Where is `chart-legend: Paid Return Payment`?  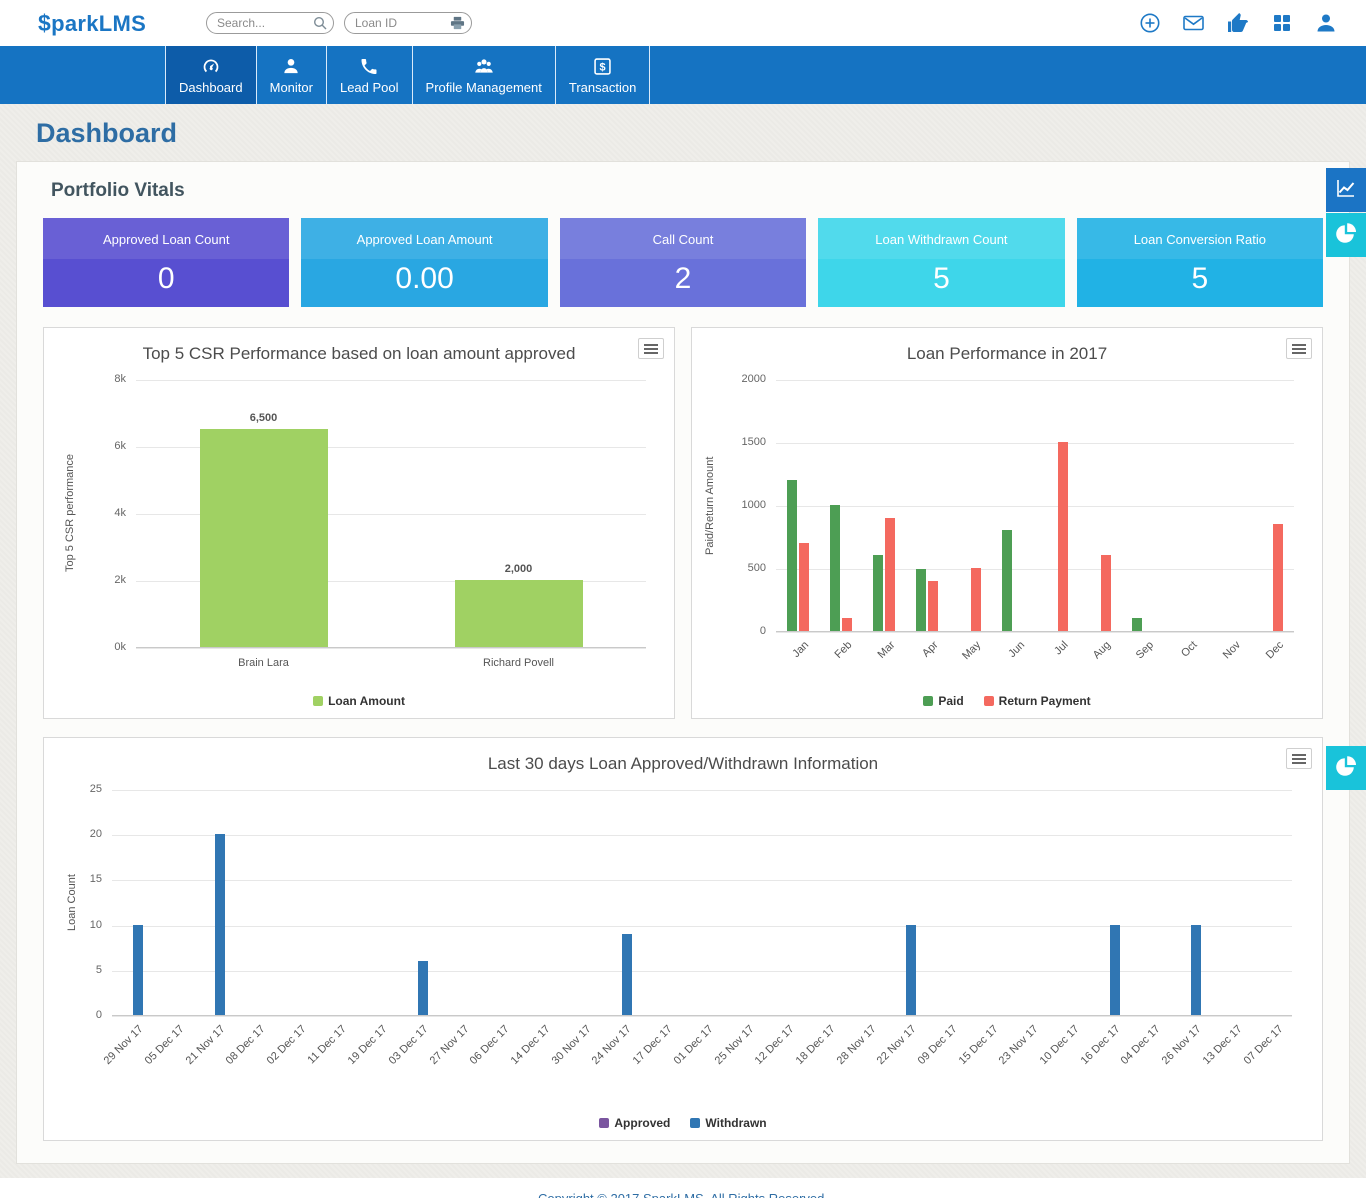 chart-legend: Paid Return Payment is located at coordinates (1007, 698).